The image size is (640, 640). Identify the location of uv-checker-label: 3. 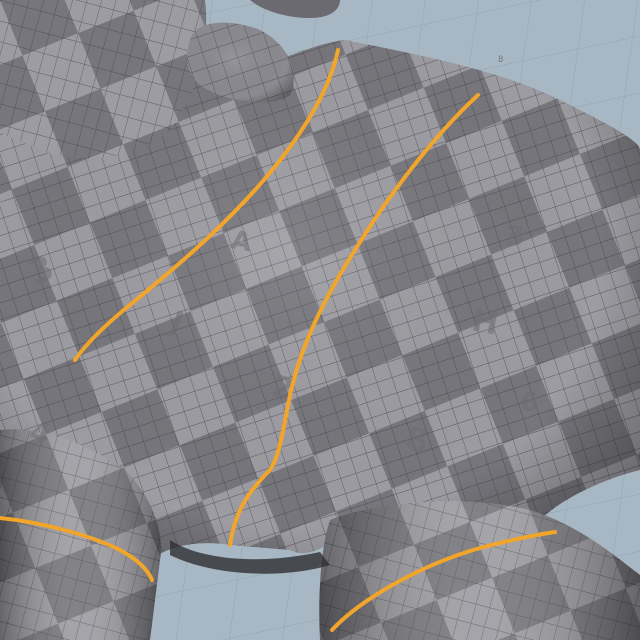
(514, 235).